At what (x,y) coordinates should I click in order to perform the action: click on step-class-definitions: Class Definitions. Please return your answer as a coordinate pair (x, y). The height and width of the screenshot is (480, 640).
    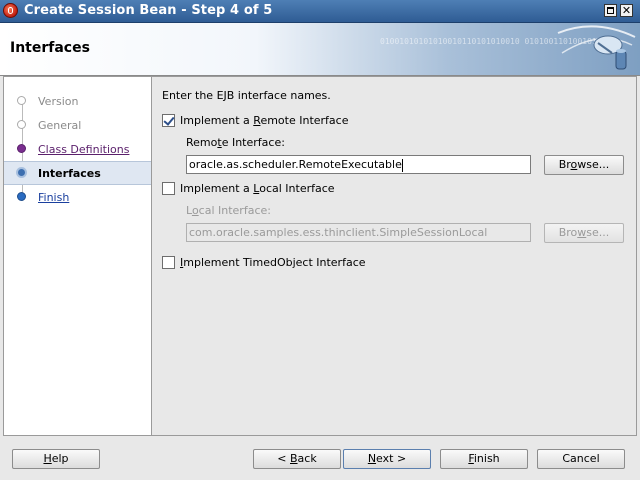
    Looking at the image, I should click on (77, 149).